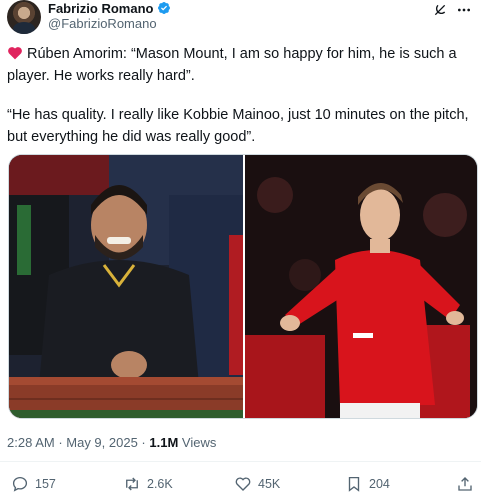  What do you see at coordinates (102, 23) in the screenshot?
I see `author-handle: @FabrizioRomano` at bounding box center [102, 23].